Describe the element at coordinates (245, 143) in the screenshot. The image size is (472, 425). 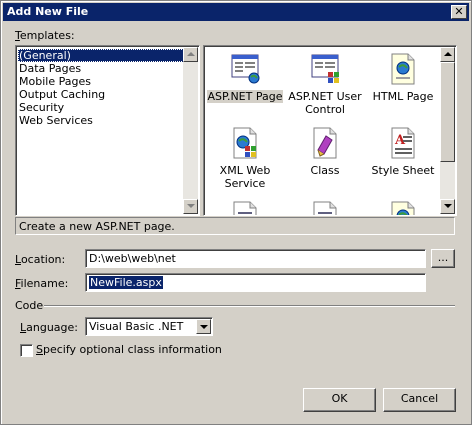
I see `web-service-icon` at that location.